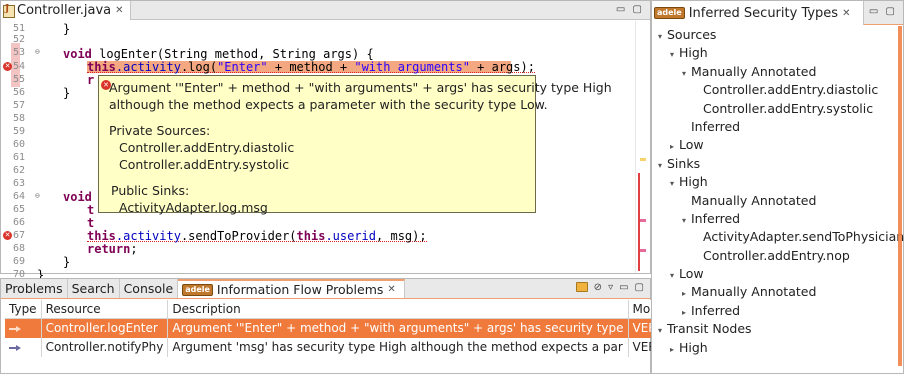  I want to click on tree-item: Inferred, so click(774, 127).